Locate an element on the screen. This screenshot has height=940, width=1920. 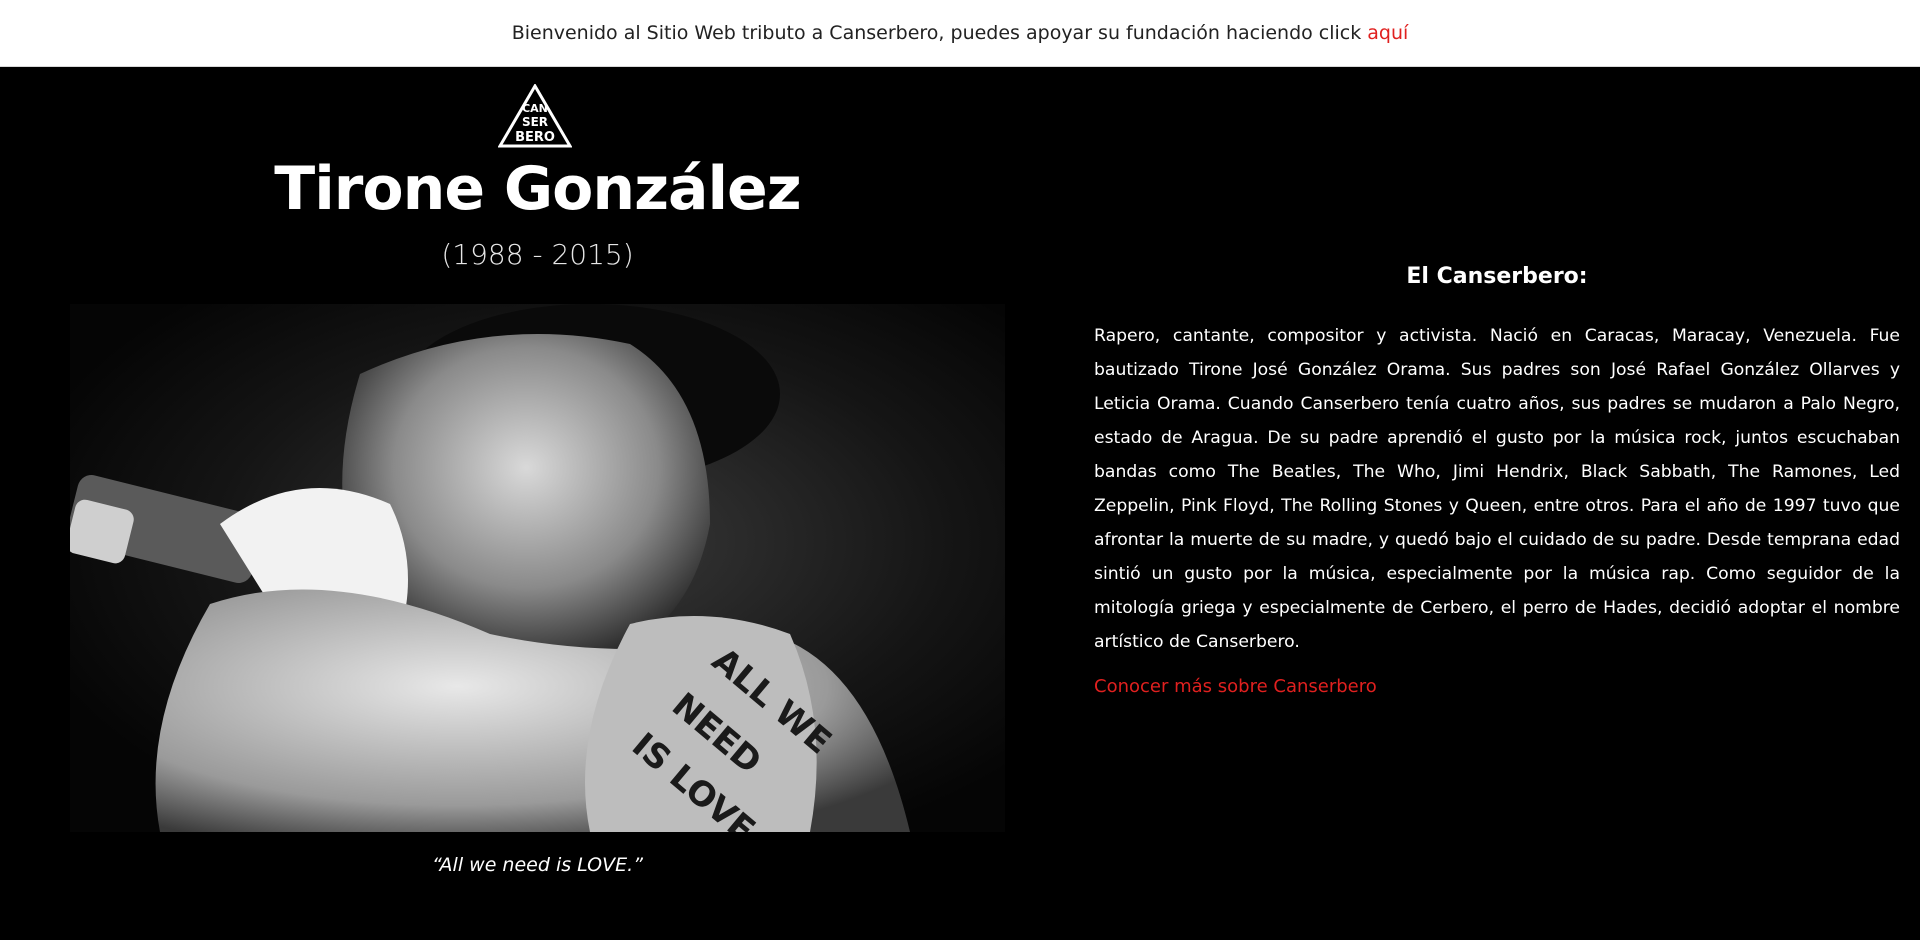
svg-text: BERO is located at coordinates (535, 137).